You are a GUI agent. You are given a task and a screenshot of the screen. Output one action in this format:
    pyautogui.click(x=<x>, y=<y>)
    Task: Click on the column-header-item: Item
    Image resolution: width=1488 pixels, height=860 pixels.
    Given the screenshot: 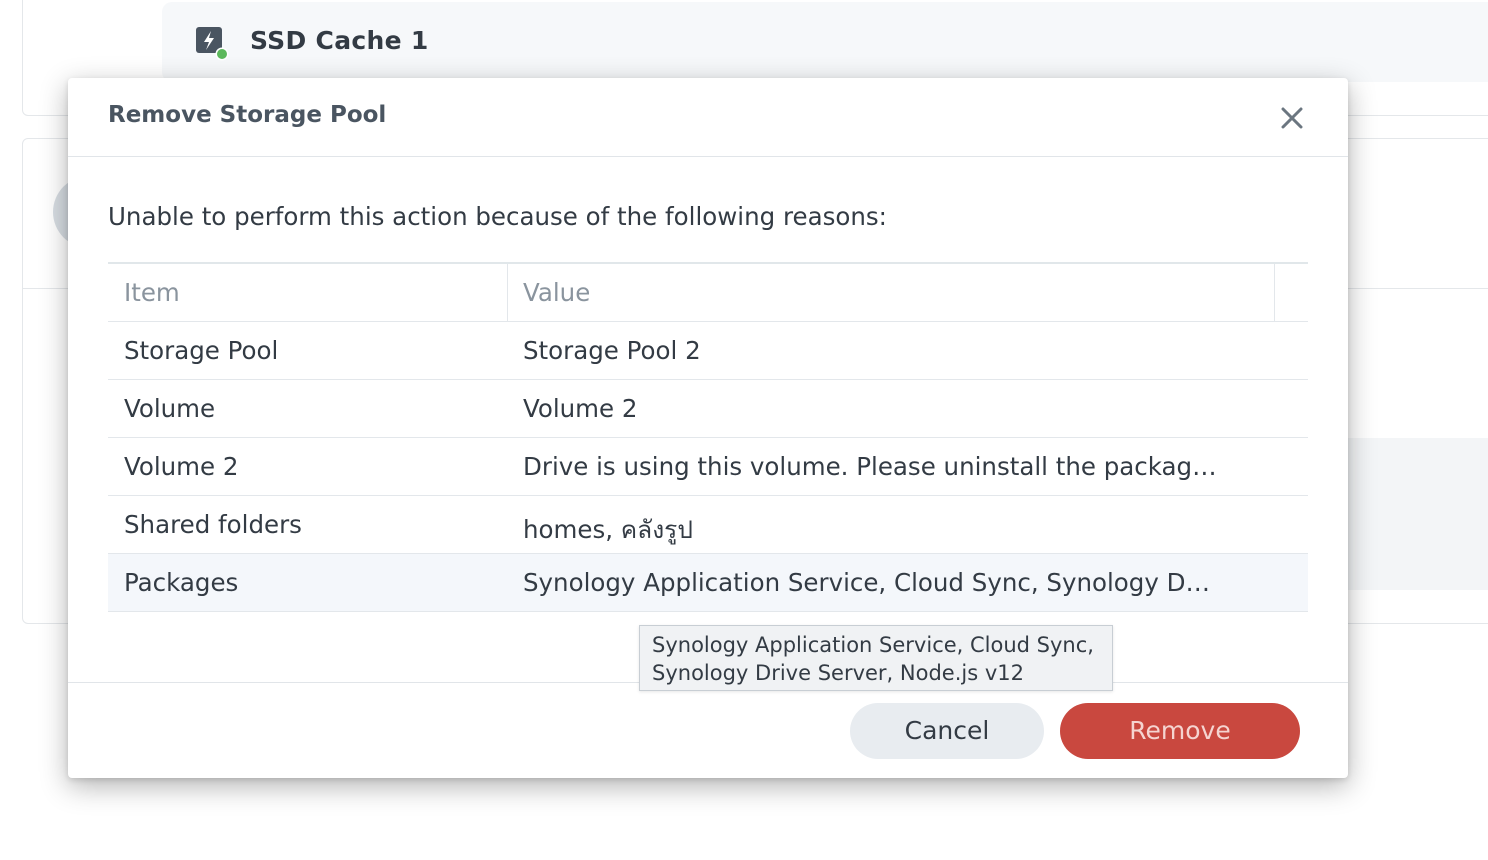 What is the action you would take?
    pyautogui.click(x=152, y=292)
    